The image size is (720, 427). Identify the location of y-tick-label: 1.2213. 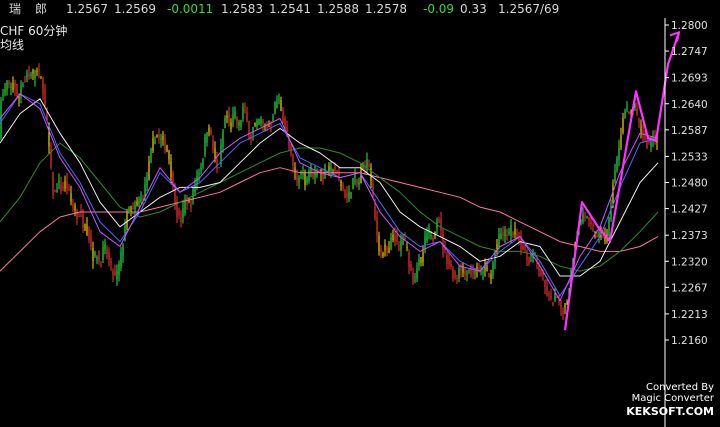
(689, 315).